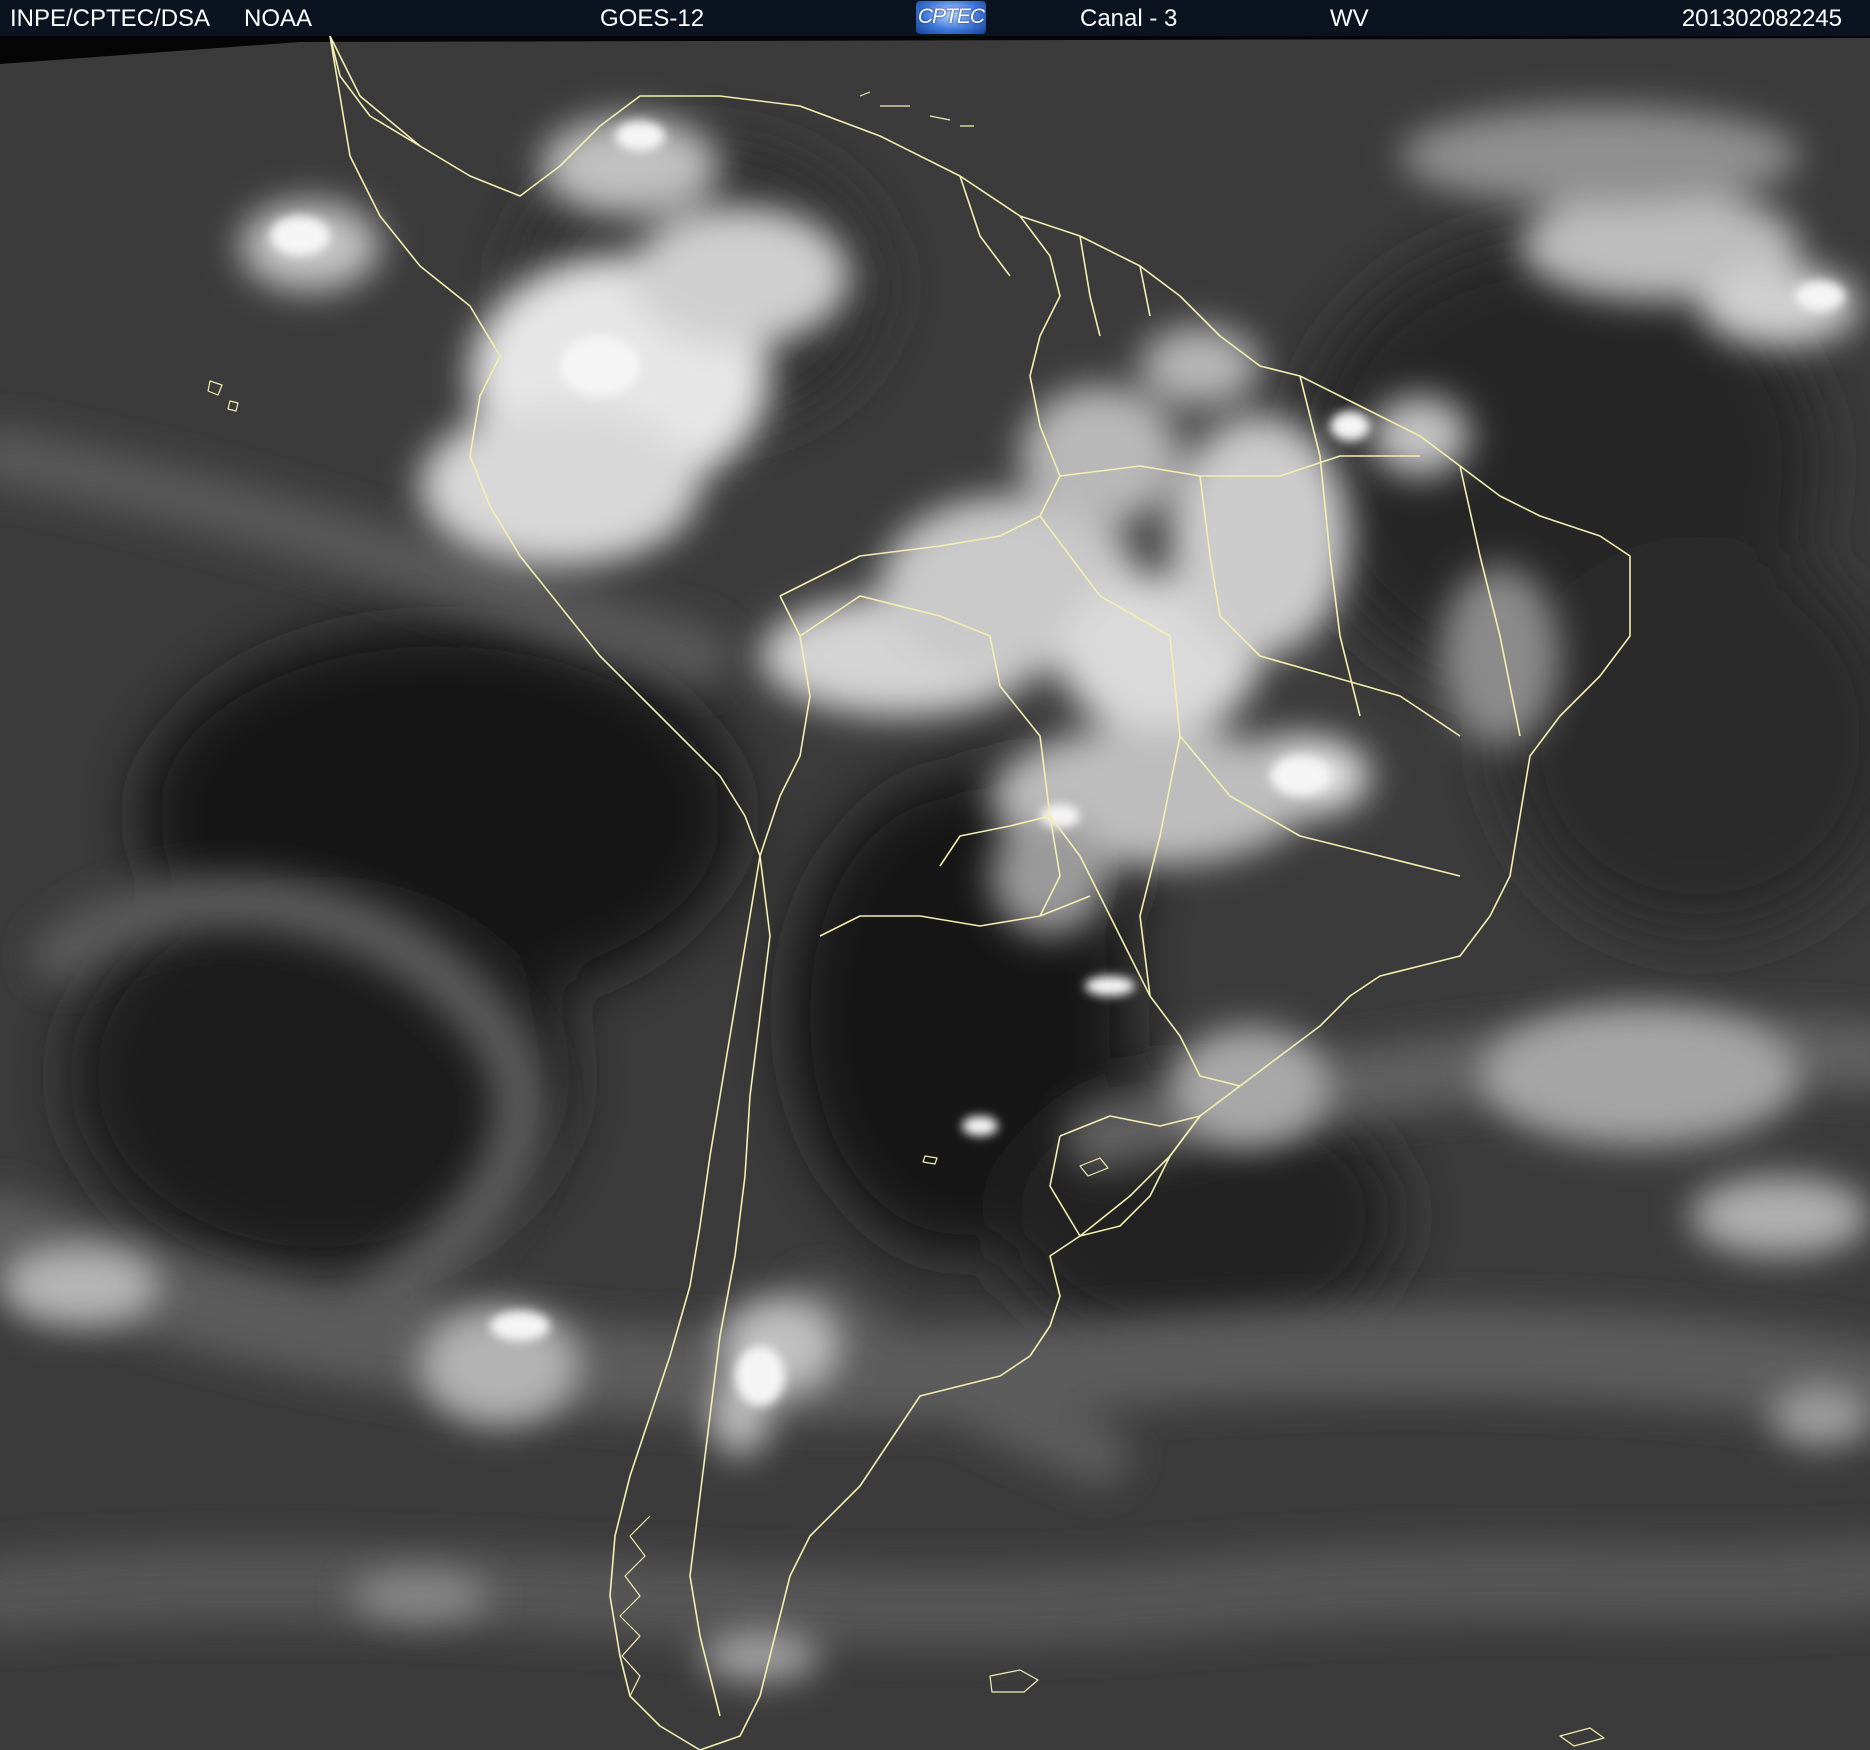  I want to click on logo-text: CPTEC, so click(951, 16).